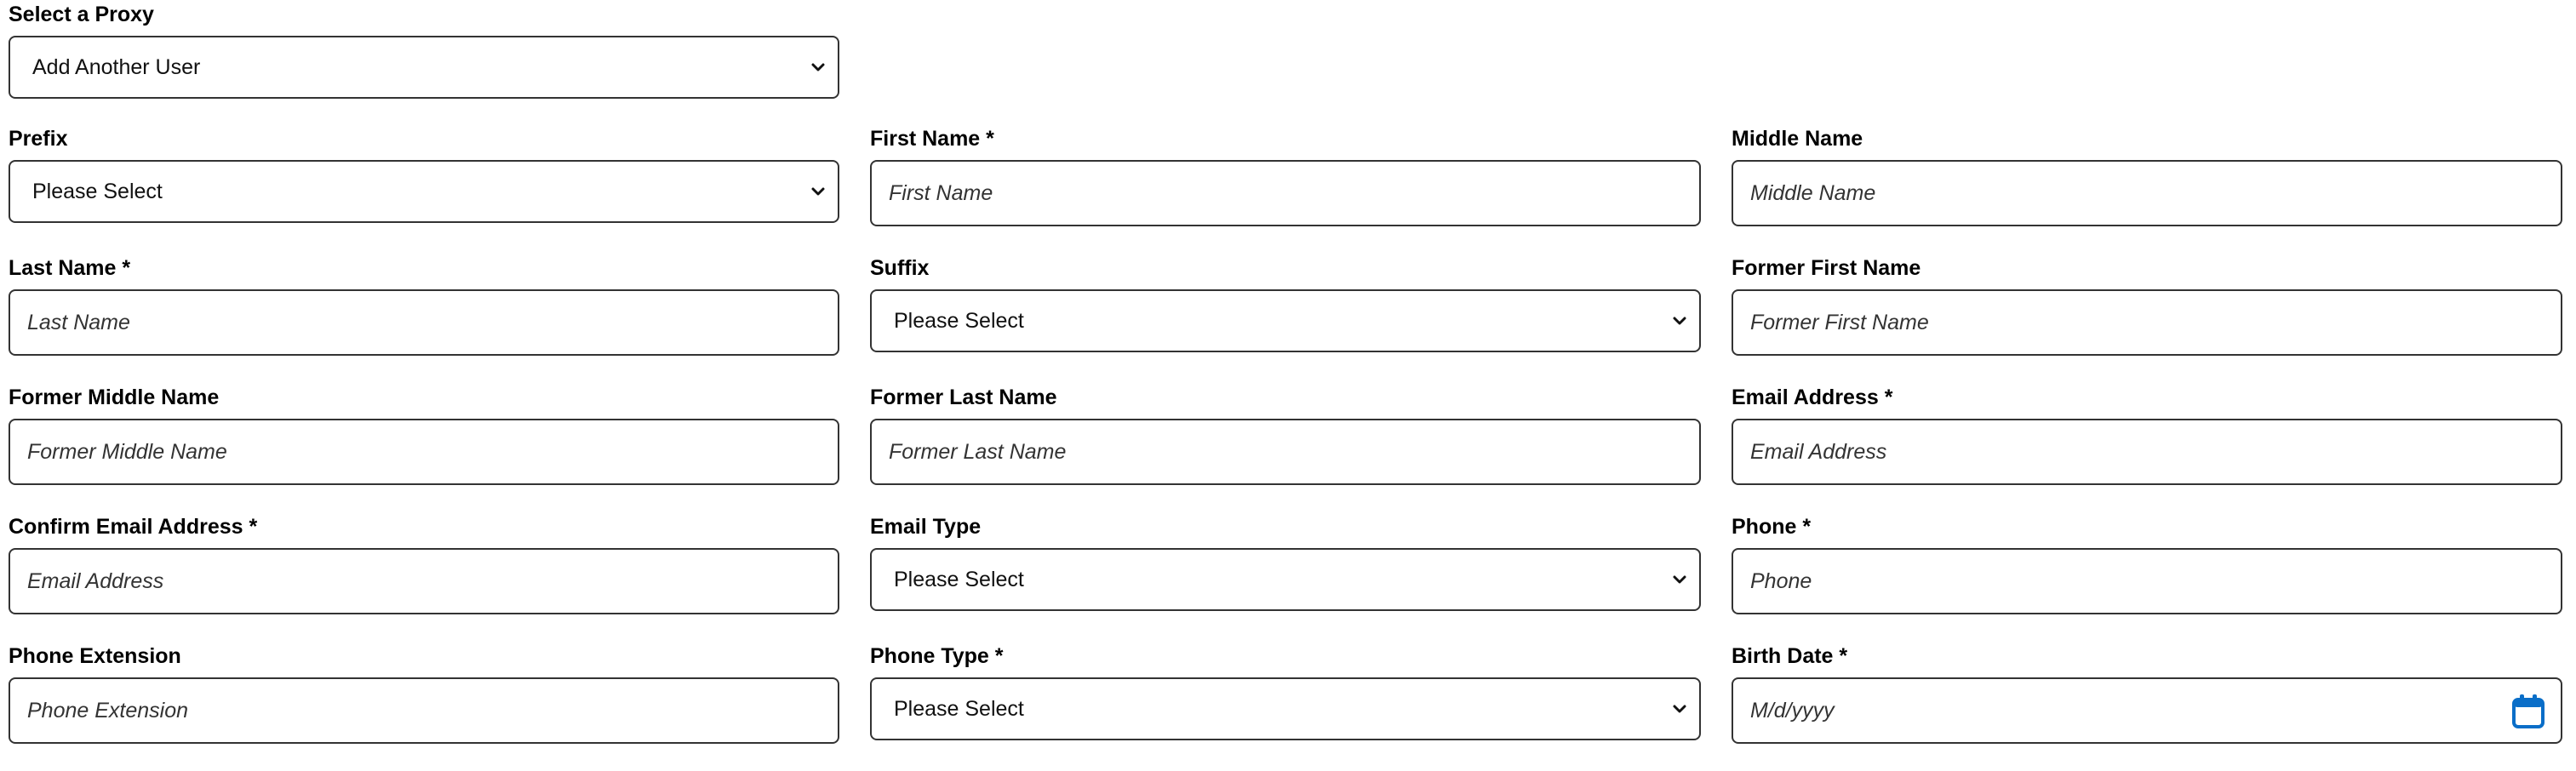 The width and height of the screenshot is (2576, 771). Describe the element at coordinates (964, 398) in the screenshot. I see `former-last-name-label: Former Last Name` at that location.